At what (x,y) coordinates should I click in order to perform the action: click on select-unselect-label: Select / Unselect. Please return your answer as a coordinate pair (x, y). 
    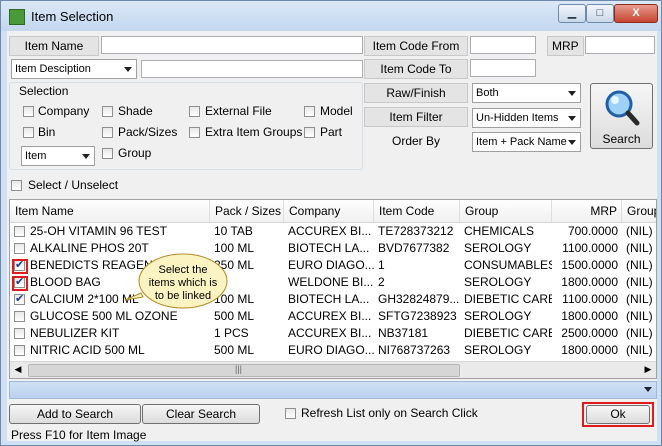
    Looking at the image, I should click on (73, 185).